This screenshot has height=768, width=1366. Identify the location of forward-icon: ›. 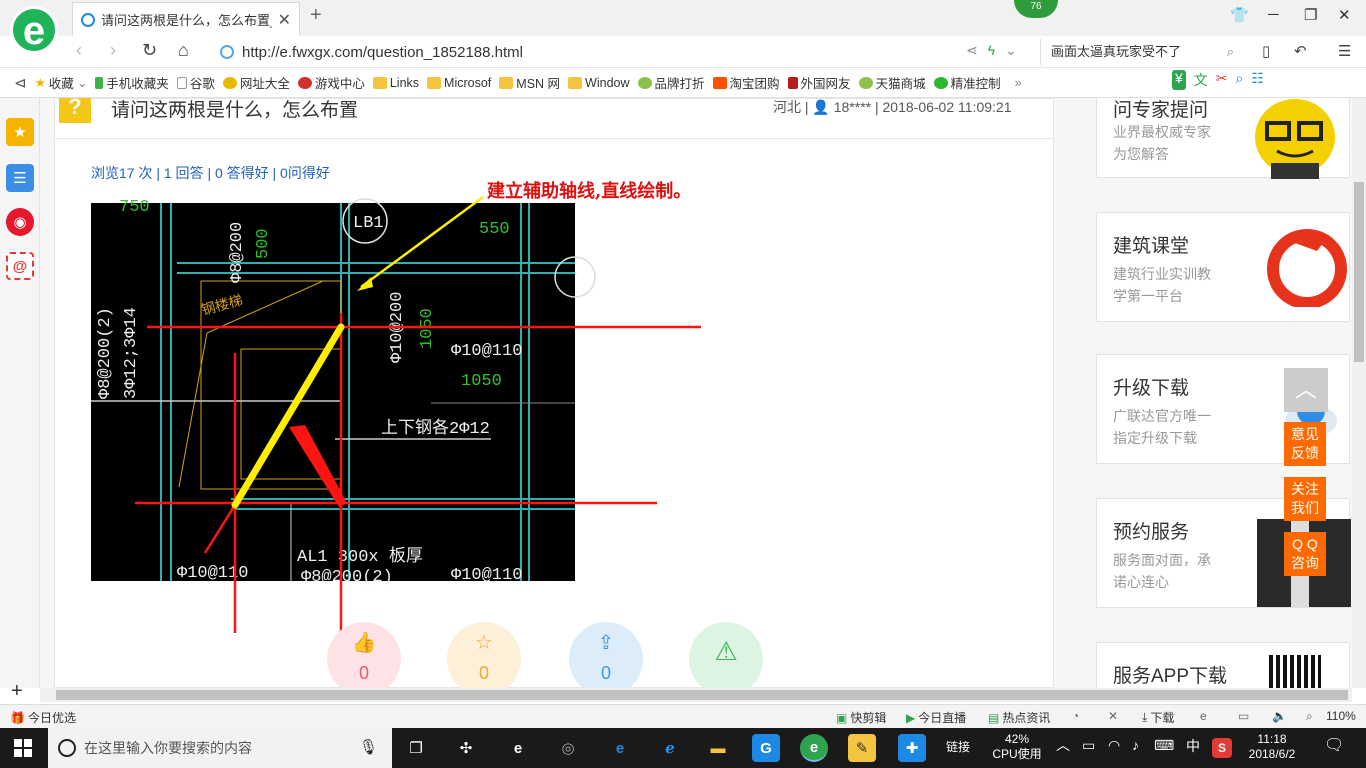
(113, 50).